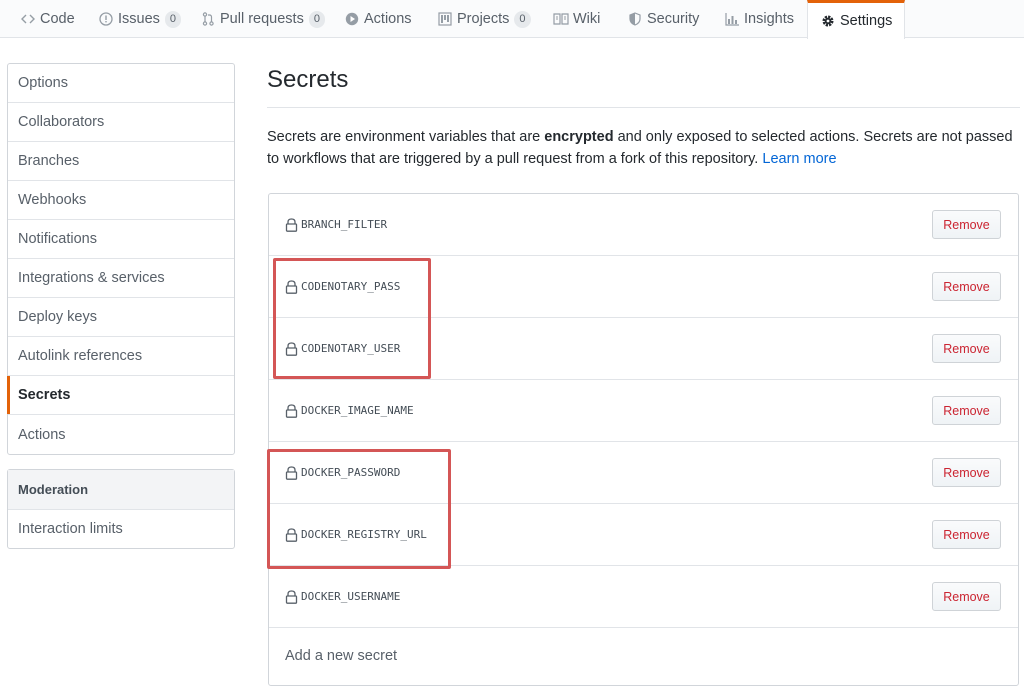  I want to click on page-title: Secrets, so click(308, 79).